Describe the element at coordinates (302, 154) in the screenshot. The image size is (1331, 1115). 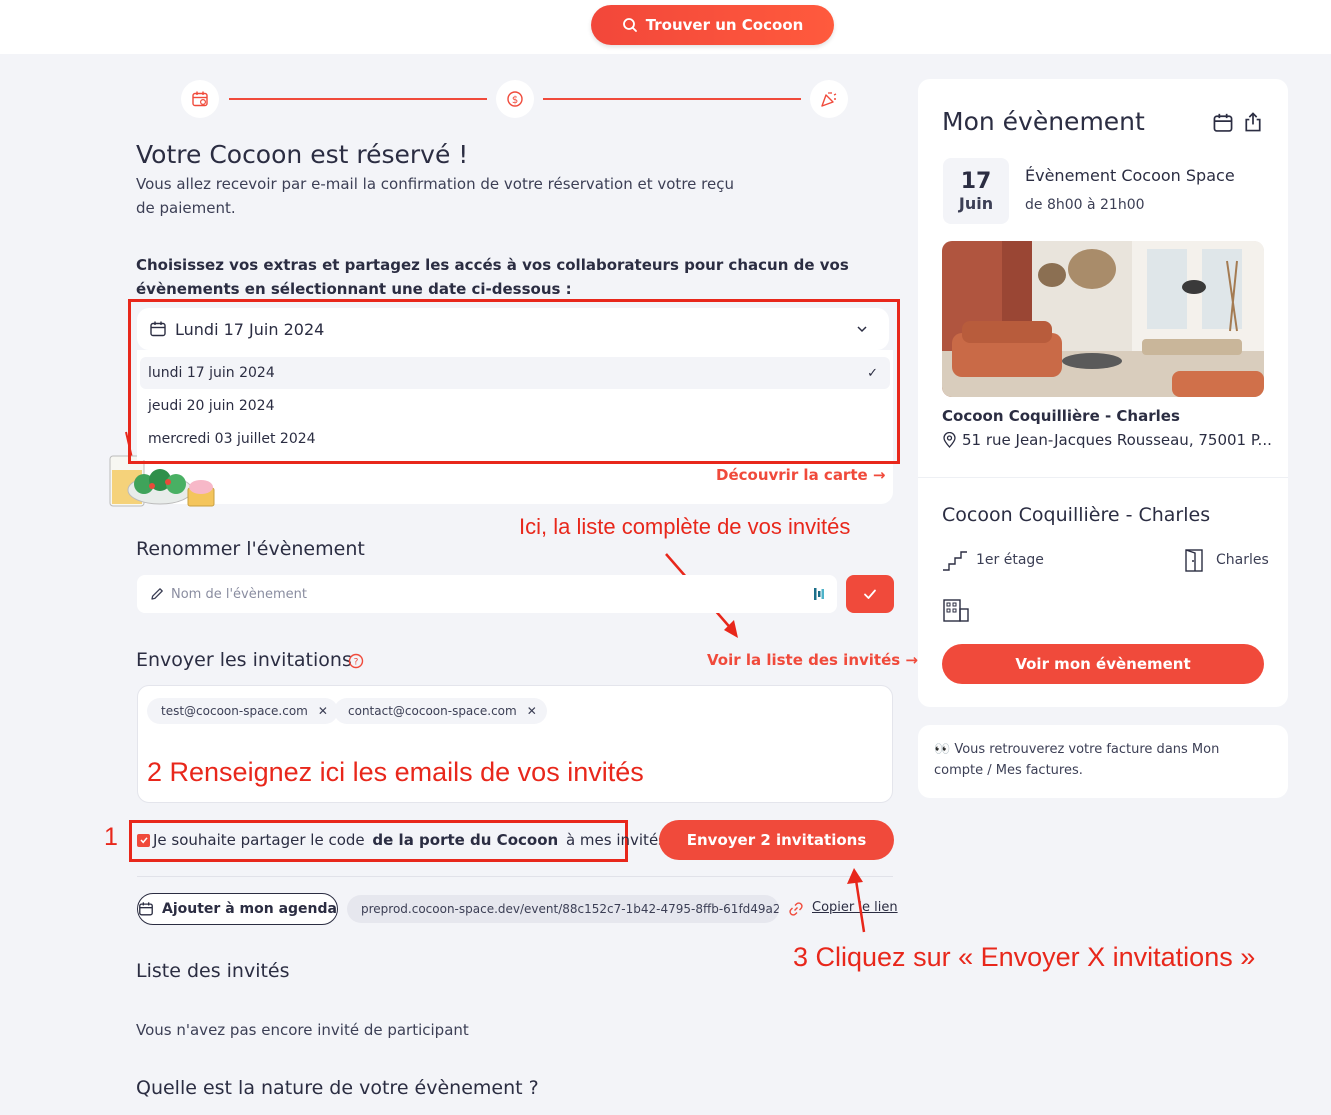
I see `page-title: Votre Cocoon est réservé !` at that location.